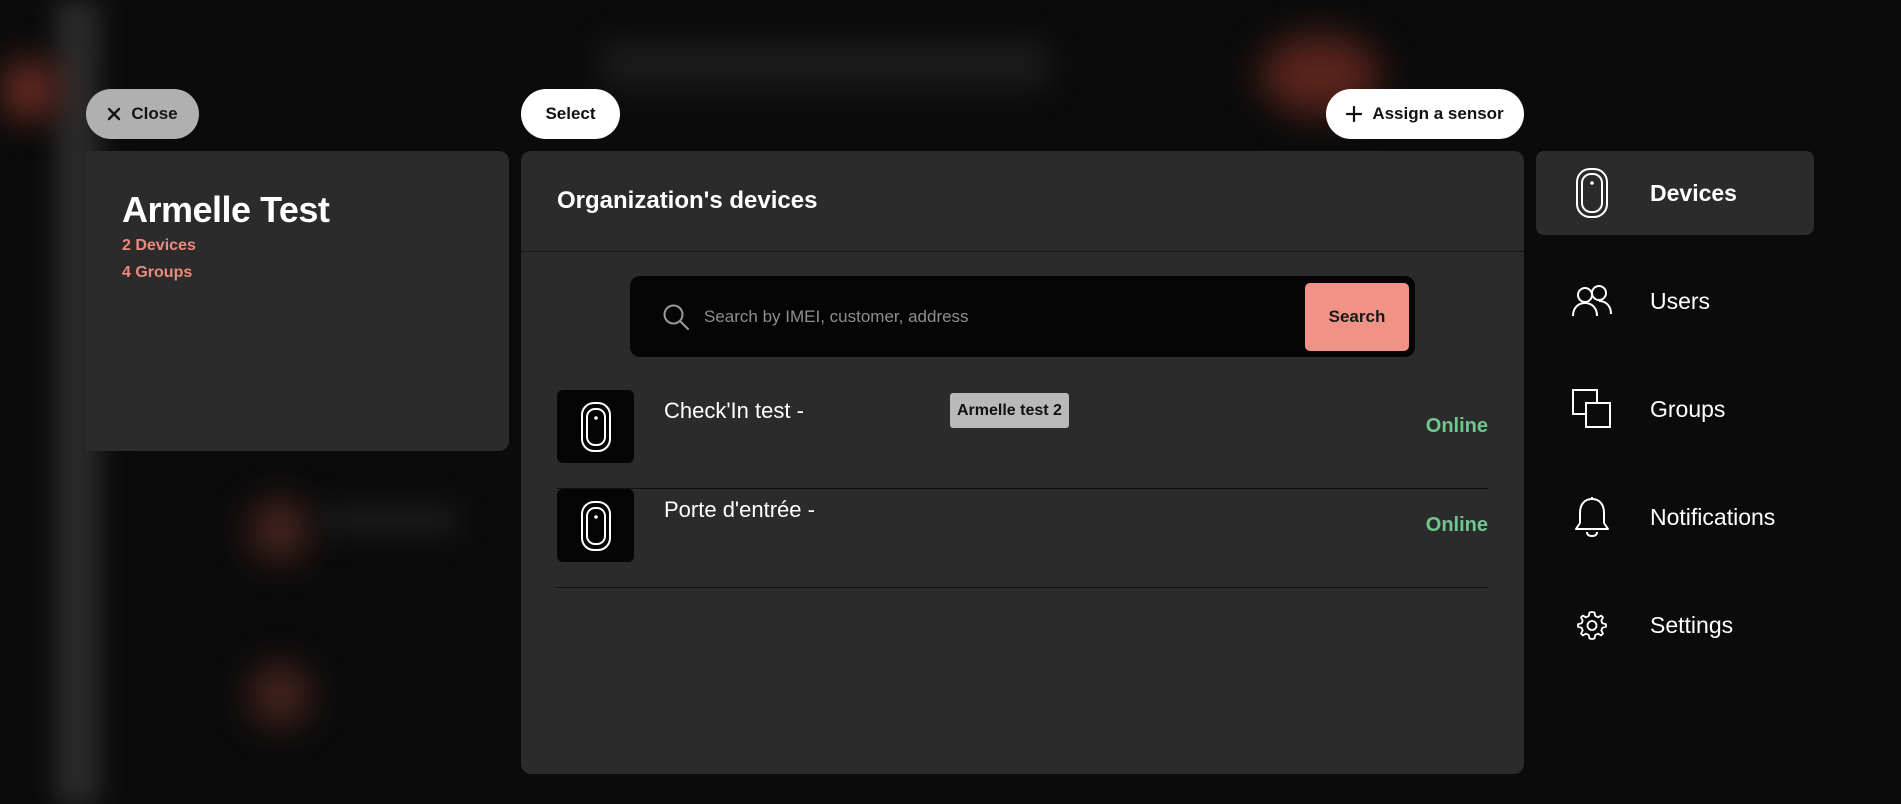 This screenshot has height=804, width=1901. Describe the element at coordinates (1713, 516) in the screenshot. I see `nav-label: Notifications` at that location.